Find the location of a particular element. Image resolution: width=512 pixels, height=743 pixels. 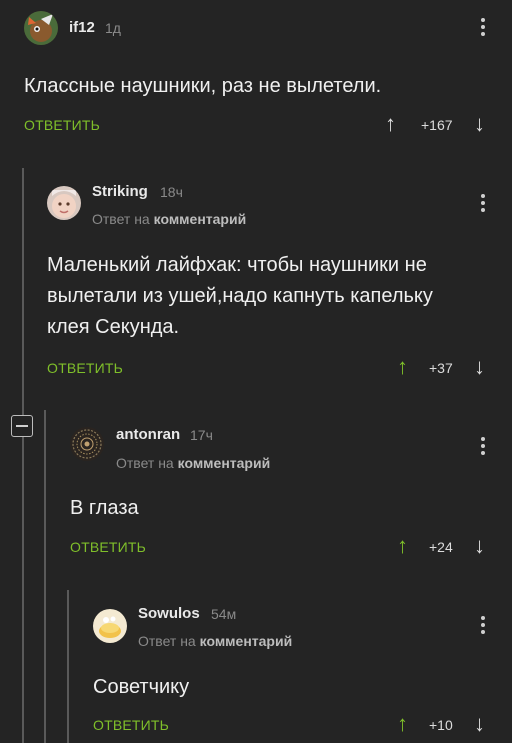

comment-username: Sowulos is located at coordinates (169, 613).